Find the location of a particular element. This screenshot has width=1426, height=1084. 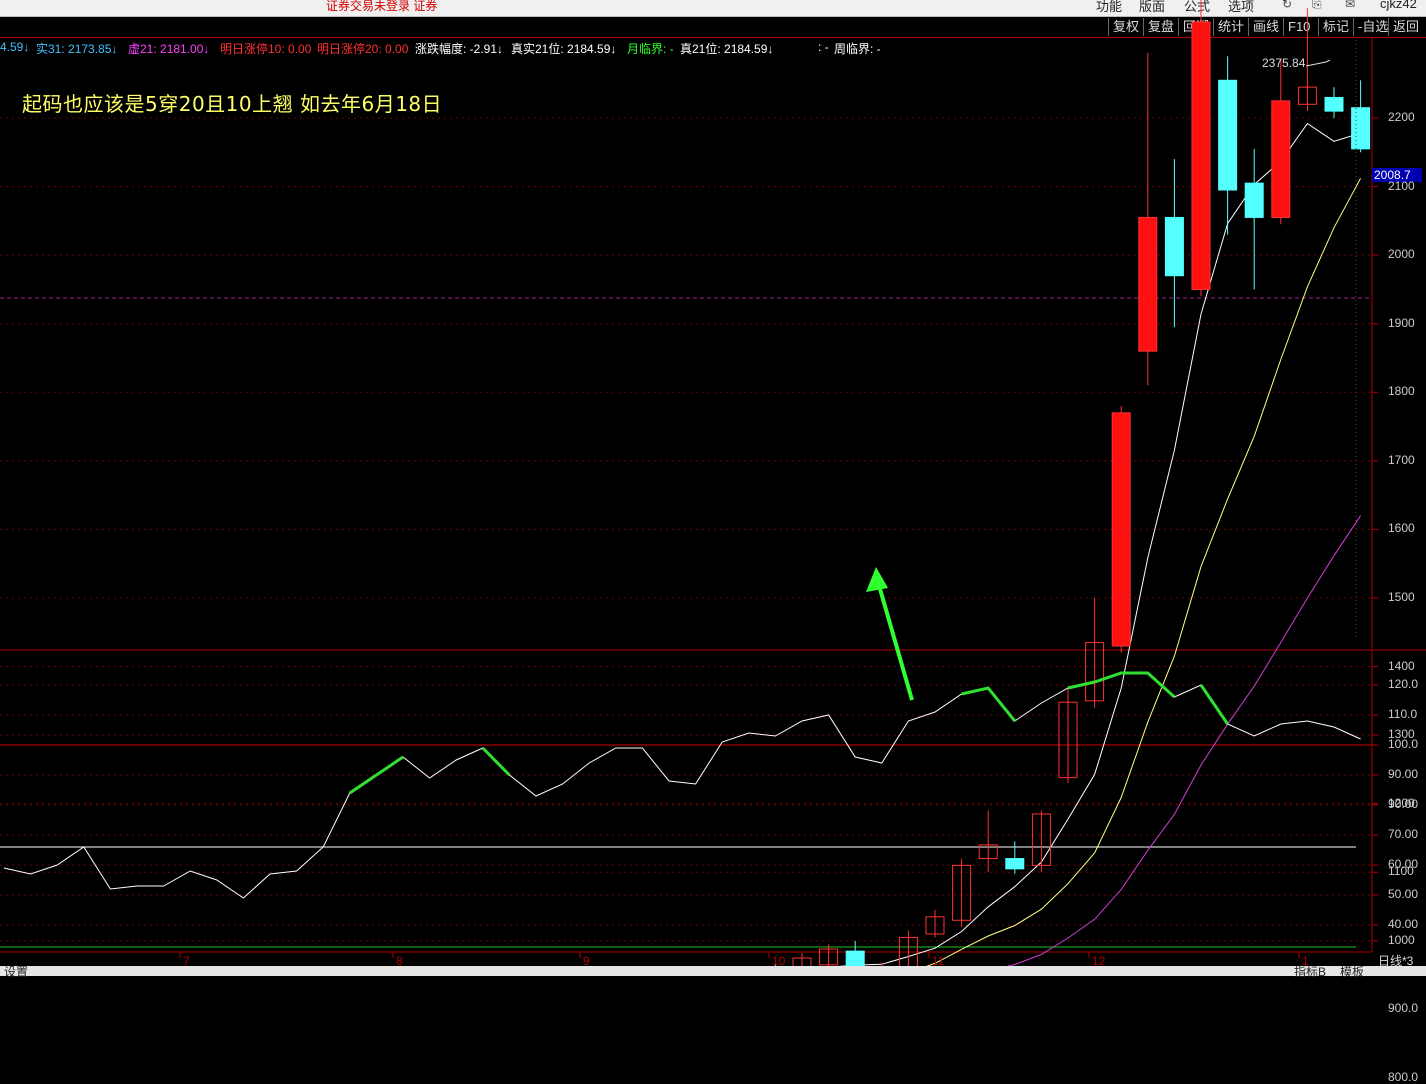

ma20-line is located at coordinates (1166, 745).